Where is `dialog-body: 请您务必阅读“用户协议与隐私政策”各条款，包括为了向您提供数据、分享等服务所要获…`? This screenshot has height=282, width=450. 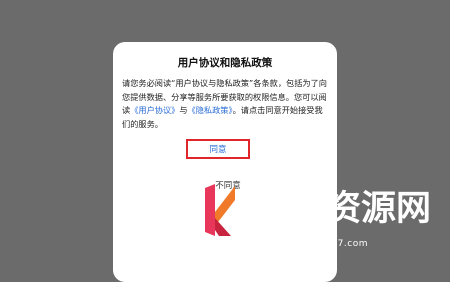 dialog-body: 请您务必阅读“用户协议与隐私政策”各条款，包括为了向您提供数据、分享等服务所要获… is located at coordinates (225, 104).